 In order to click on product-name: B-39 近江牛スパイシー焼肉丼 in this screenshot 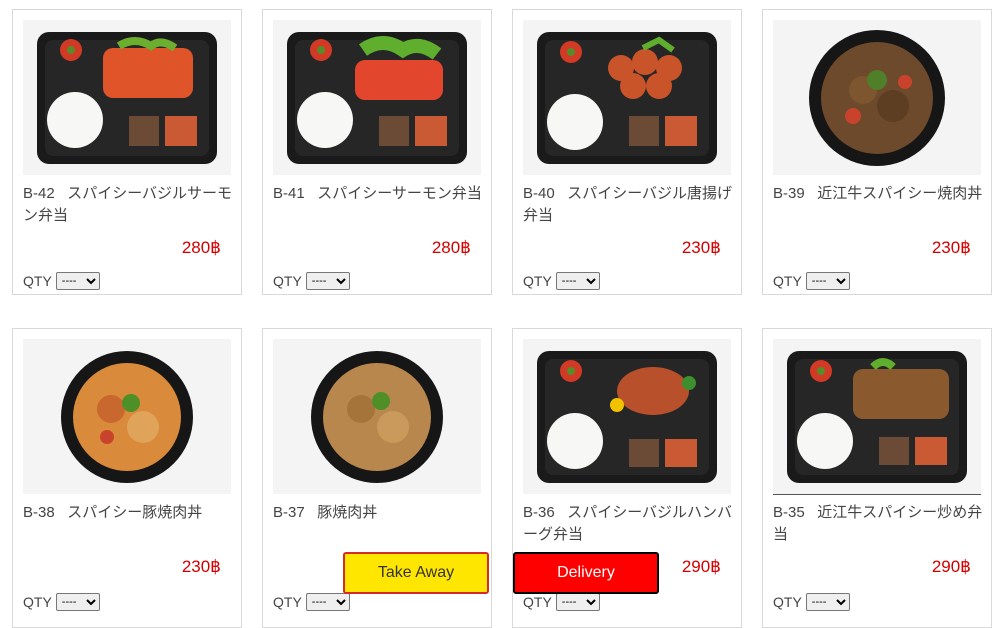, I will do `click(878, 193)`.